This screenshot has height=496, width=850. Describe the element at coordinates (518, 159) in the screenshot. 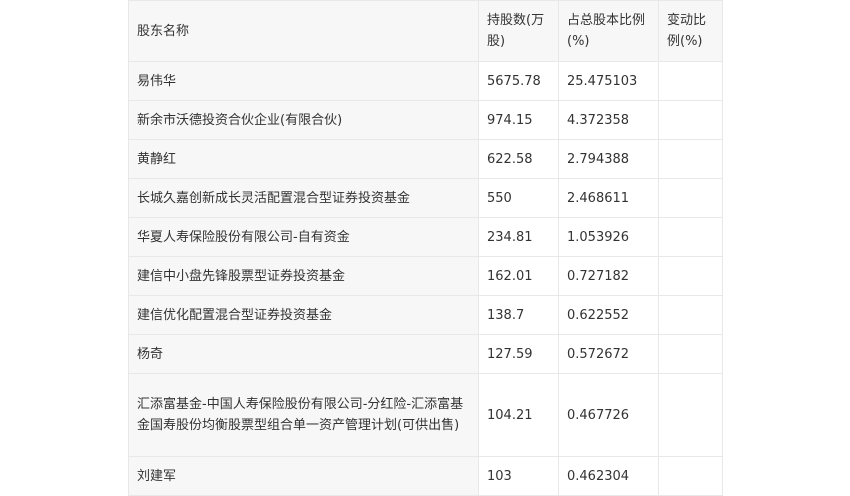

I see `cell-shares: 622.58` at that location.